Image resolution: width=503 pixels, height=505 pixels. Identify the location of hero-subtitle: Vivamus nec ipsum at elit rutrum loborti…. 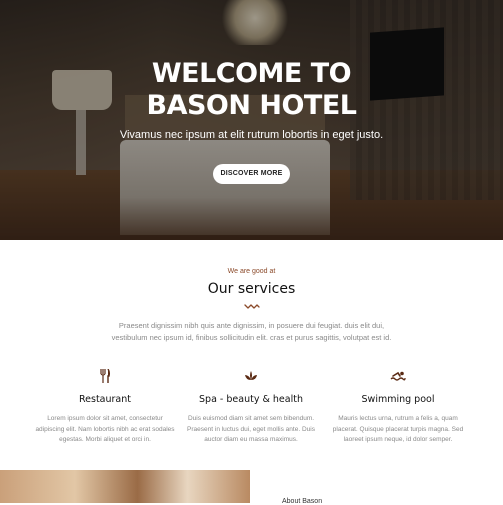
(251, 135).